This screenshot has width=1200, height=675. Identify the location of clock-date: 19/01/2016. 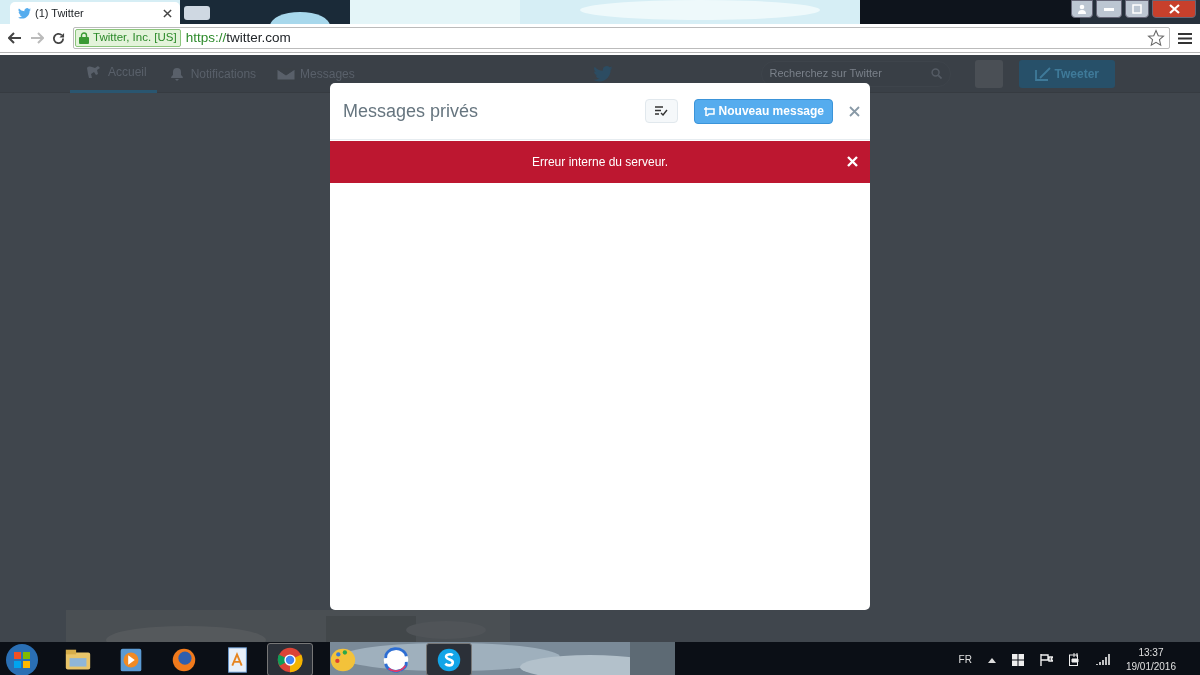
(1150, 666).